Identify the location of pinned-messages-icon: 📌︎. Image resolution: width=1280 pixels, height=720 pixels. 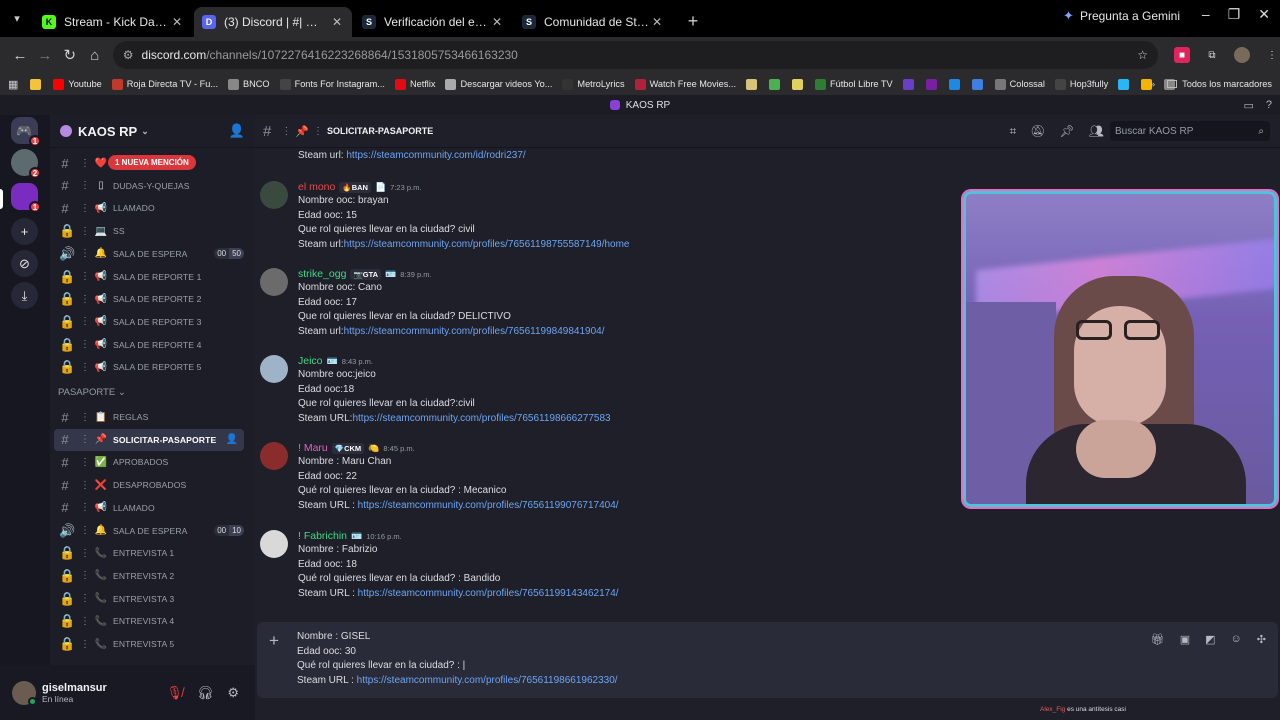
(1067, 131).